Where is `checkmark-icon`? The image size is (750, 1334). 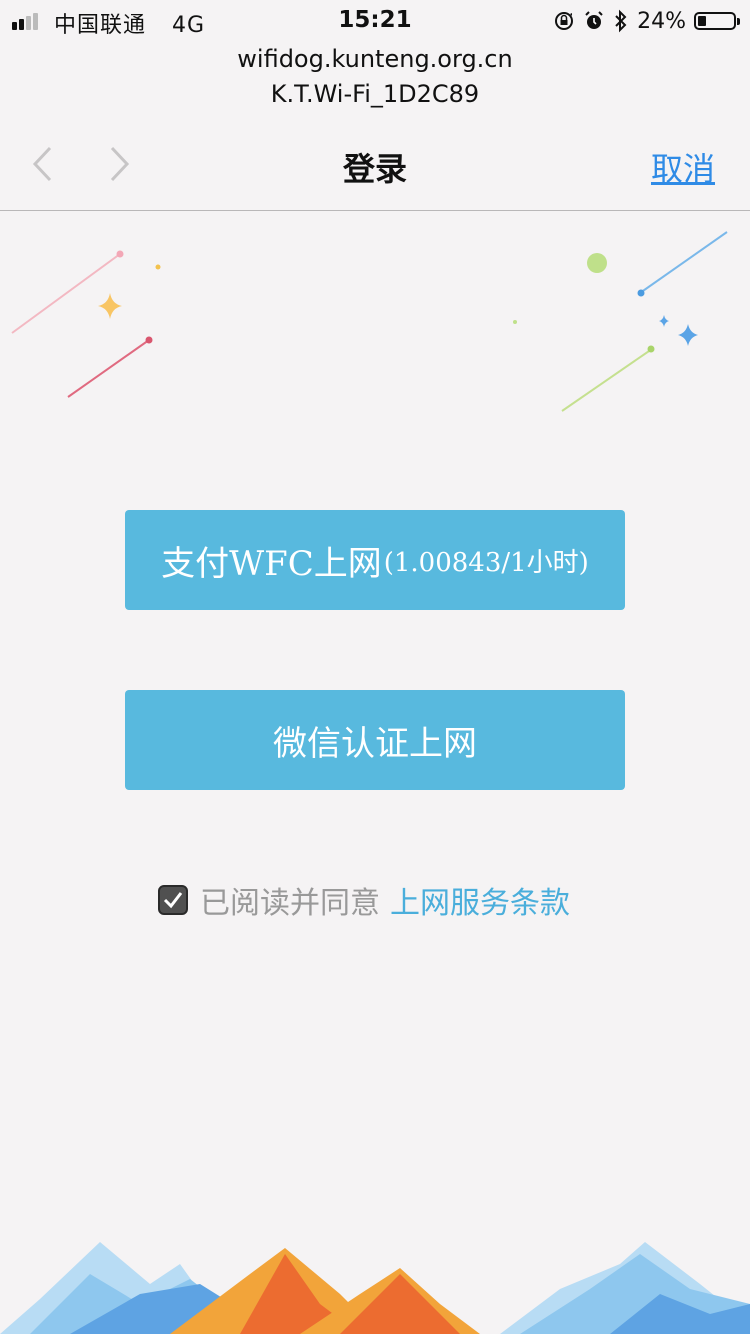 checkmark-icon is located at coordinates (173, 900).